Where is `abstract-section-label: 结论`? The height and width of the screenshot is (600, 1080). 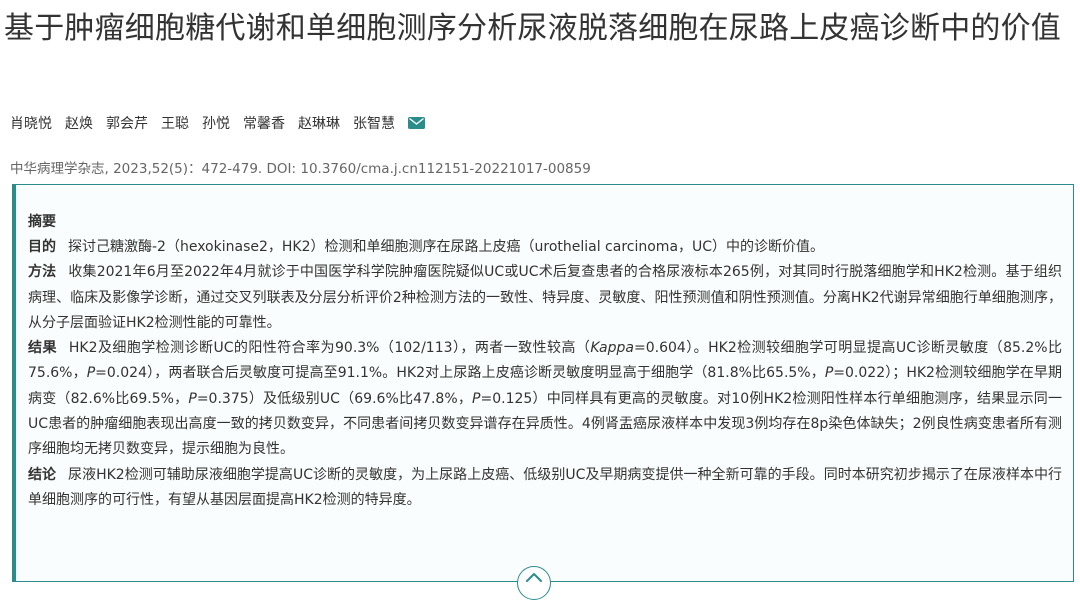 abstract-section-label: 结论 is located at coordinates (42, 474).